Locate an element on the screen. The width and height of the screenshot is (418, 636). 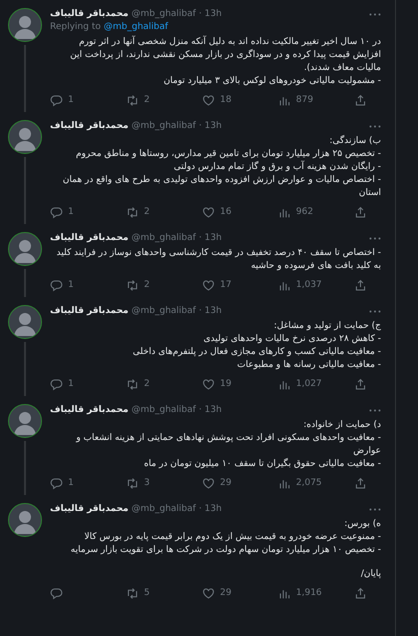
tweet-text: - معافیت مالیاتی کسب و کارهای مجازی فعال در پلتفرم‌های داخلی is located at coordinates (256, 352).